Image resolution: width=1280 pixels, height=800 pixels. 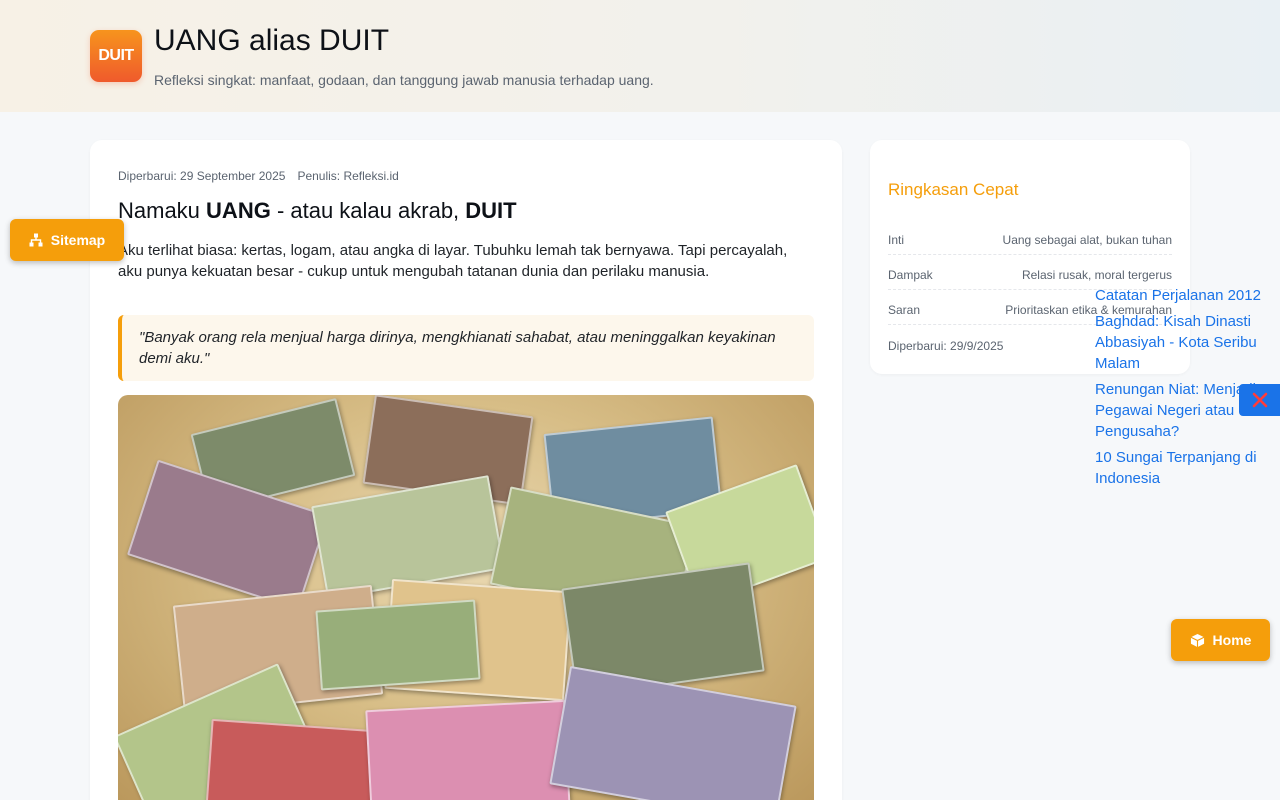 I want to click on site-logo: DUIT, so click(x=116, y=56).